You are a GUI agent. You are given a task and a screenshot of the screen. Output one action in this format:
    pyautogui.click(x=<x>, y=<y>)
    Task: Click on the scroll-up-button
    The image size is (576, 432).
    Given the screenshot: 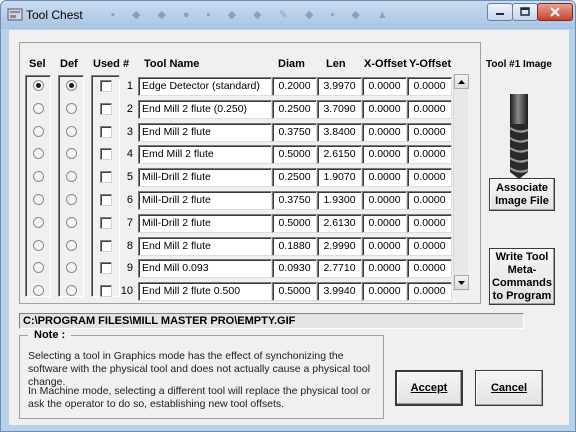 What is the action you would take?
    pyautogui.click(x=461, y=81)
    